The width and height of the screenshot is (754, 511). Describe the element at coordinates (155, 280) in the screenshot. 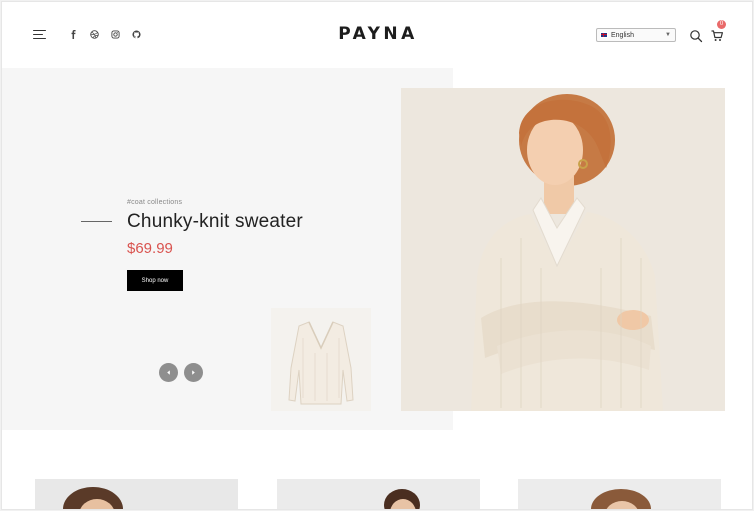

I see `shop-now-button: Shop now` at that location.